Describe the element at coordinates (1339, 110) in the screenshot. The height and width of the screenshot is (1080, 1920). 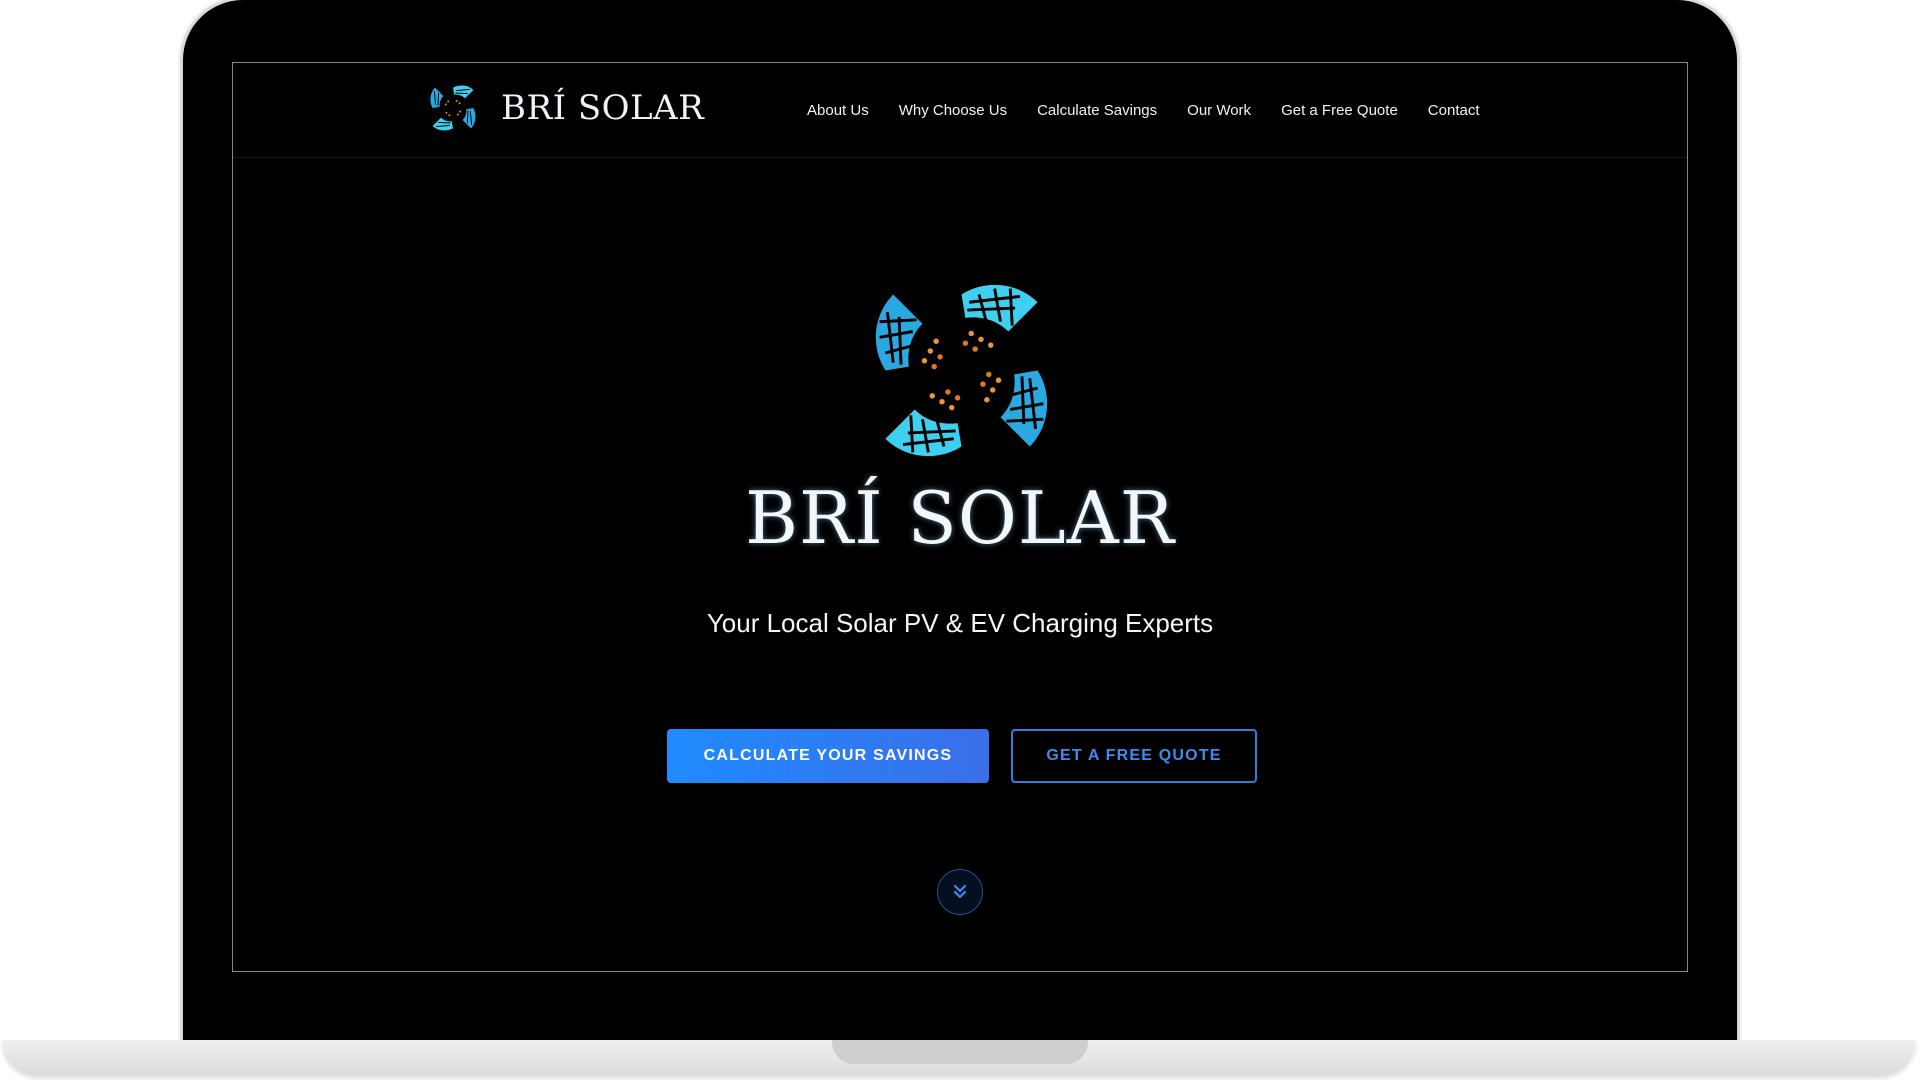
I see `nav-link-get-free-quote: Get a Free Quote` at that location.